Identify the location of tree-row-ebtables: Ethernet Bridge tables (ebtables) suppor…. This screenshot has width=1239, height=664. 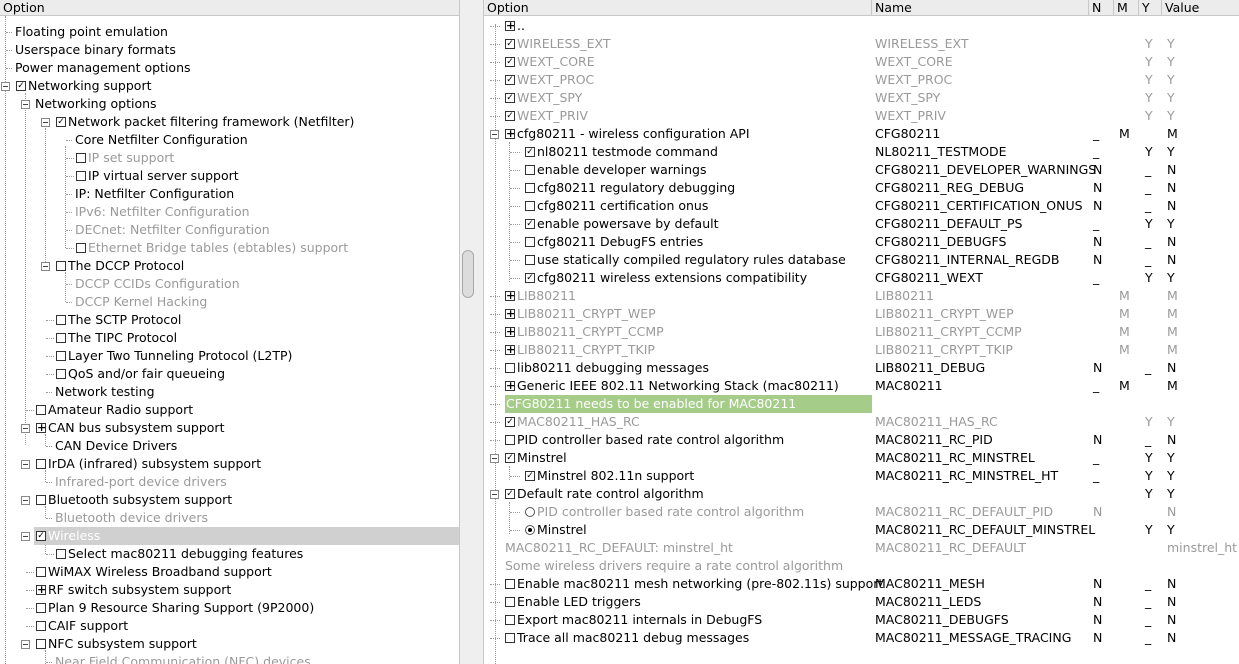
(229, 248).